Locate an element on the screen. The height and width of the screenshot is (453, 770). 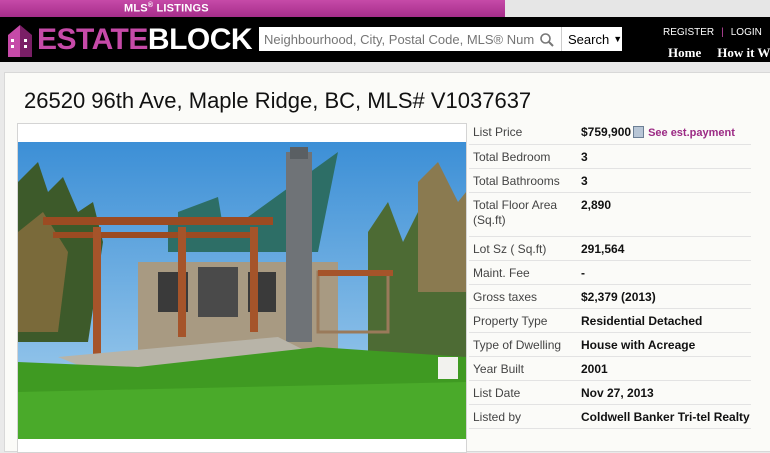
search-input is located at coordinates (410, 39).